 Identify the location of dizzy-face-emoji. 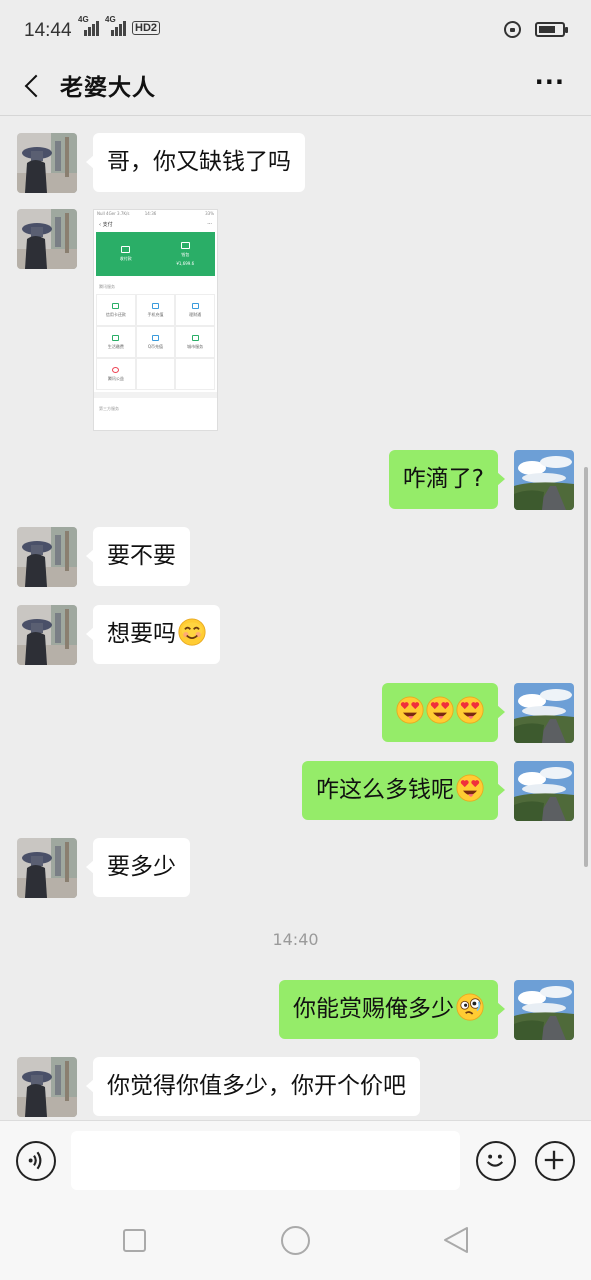
(470, 1007).